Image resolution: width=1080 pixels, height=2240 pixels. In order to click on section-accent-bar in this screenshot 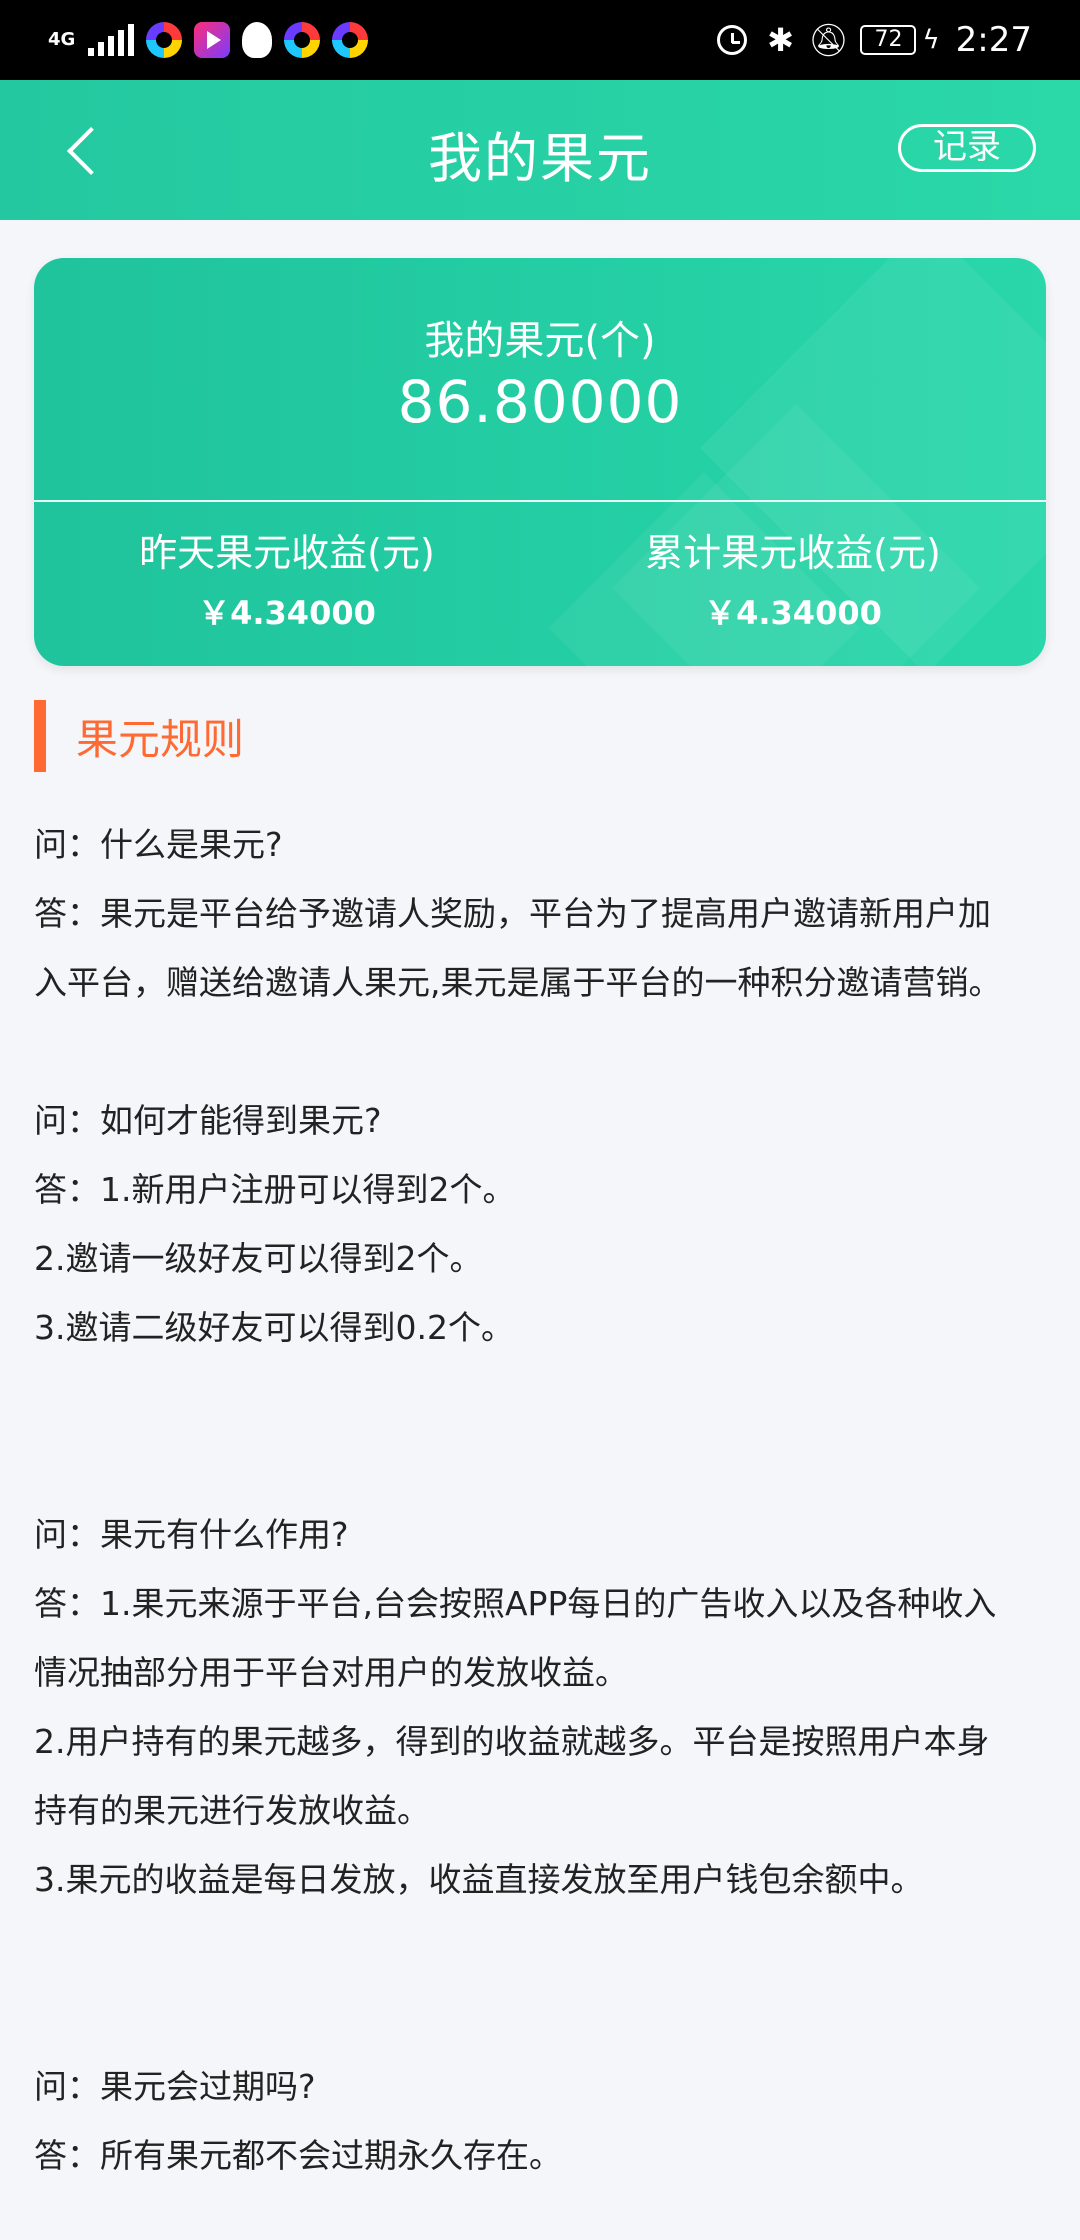, I will do `click(40, 736)`.